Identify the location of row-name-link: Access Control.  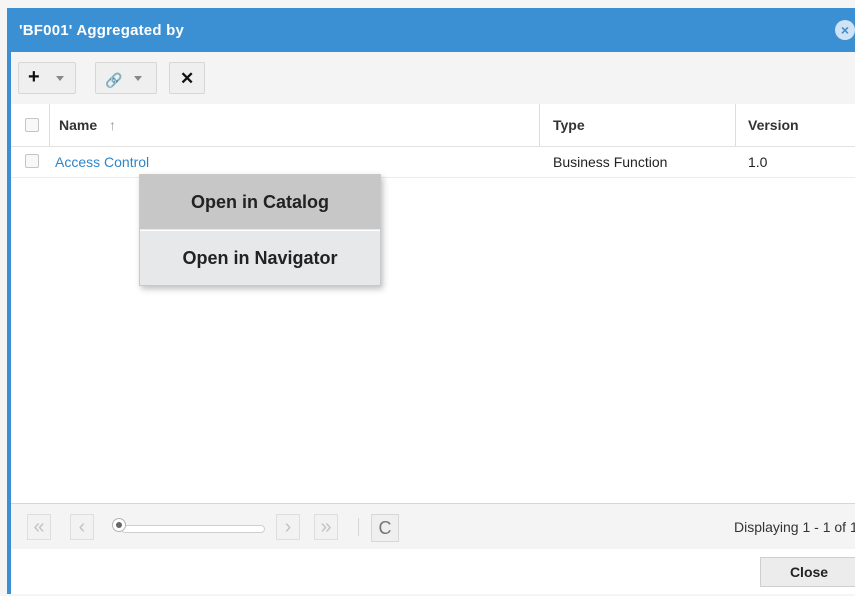
(102, 162).